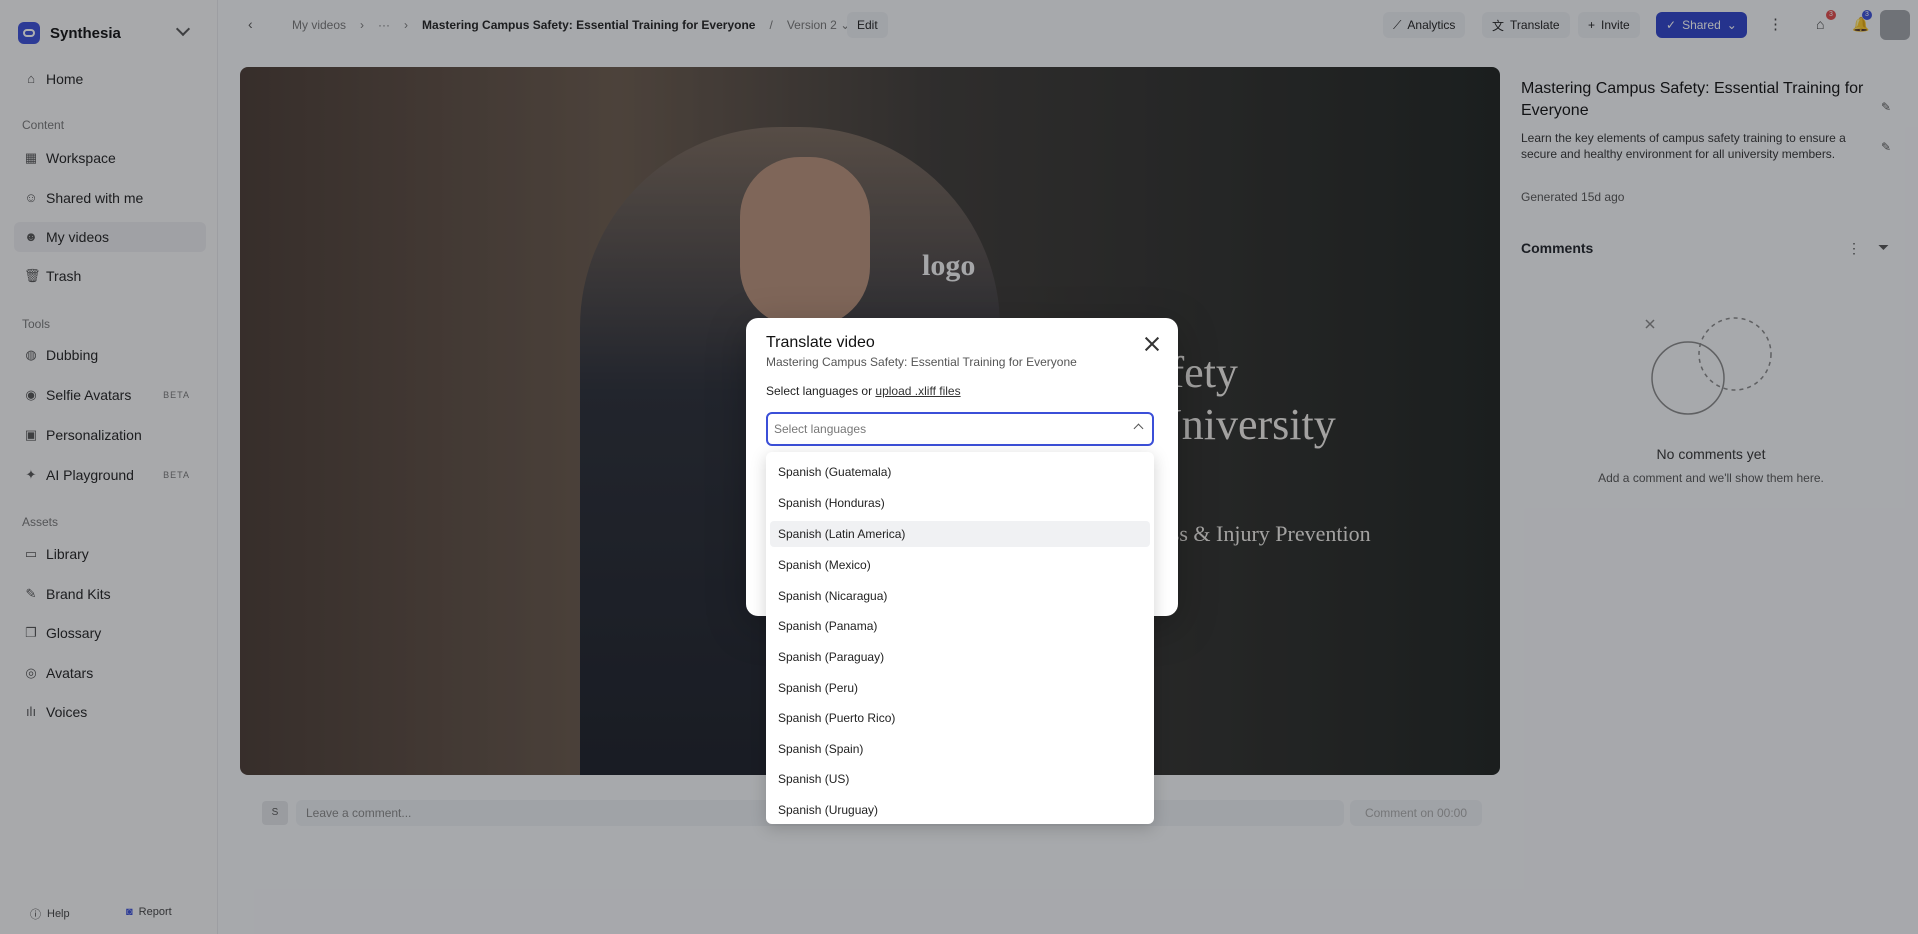 The height and width of the screenshot is (934, 1918). What do you see at coordinates (1138, 428) in the screenshot?
I see `chevron-up-icon` at bounding box center [1138, 428].